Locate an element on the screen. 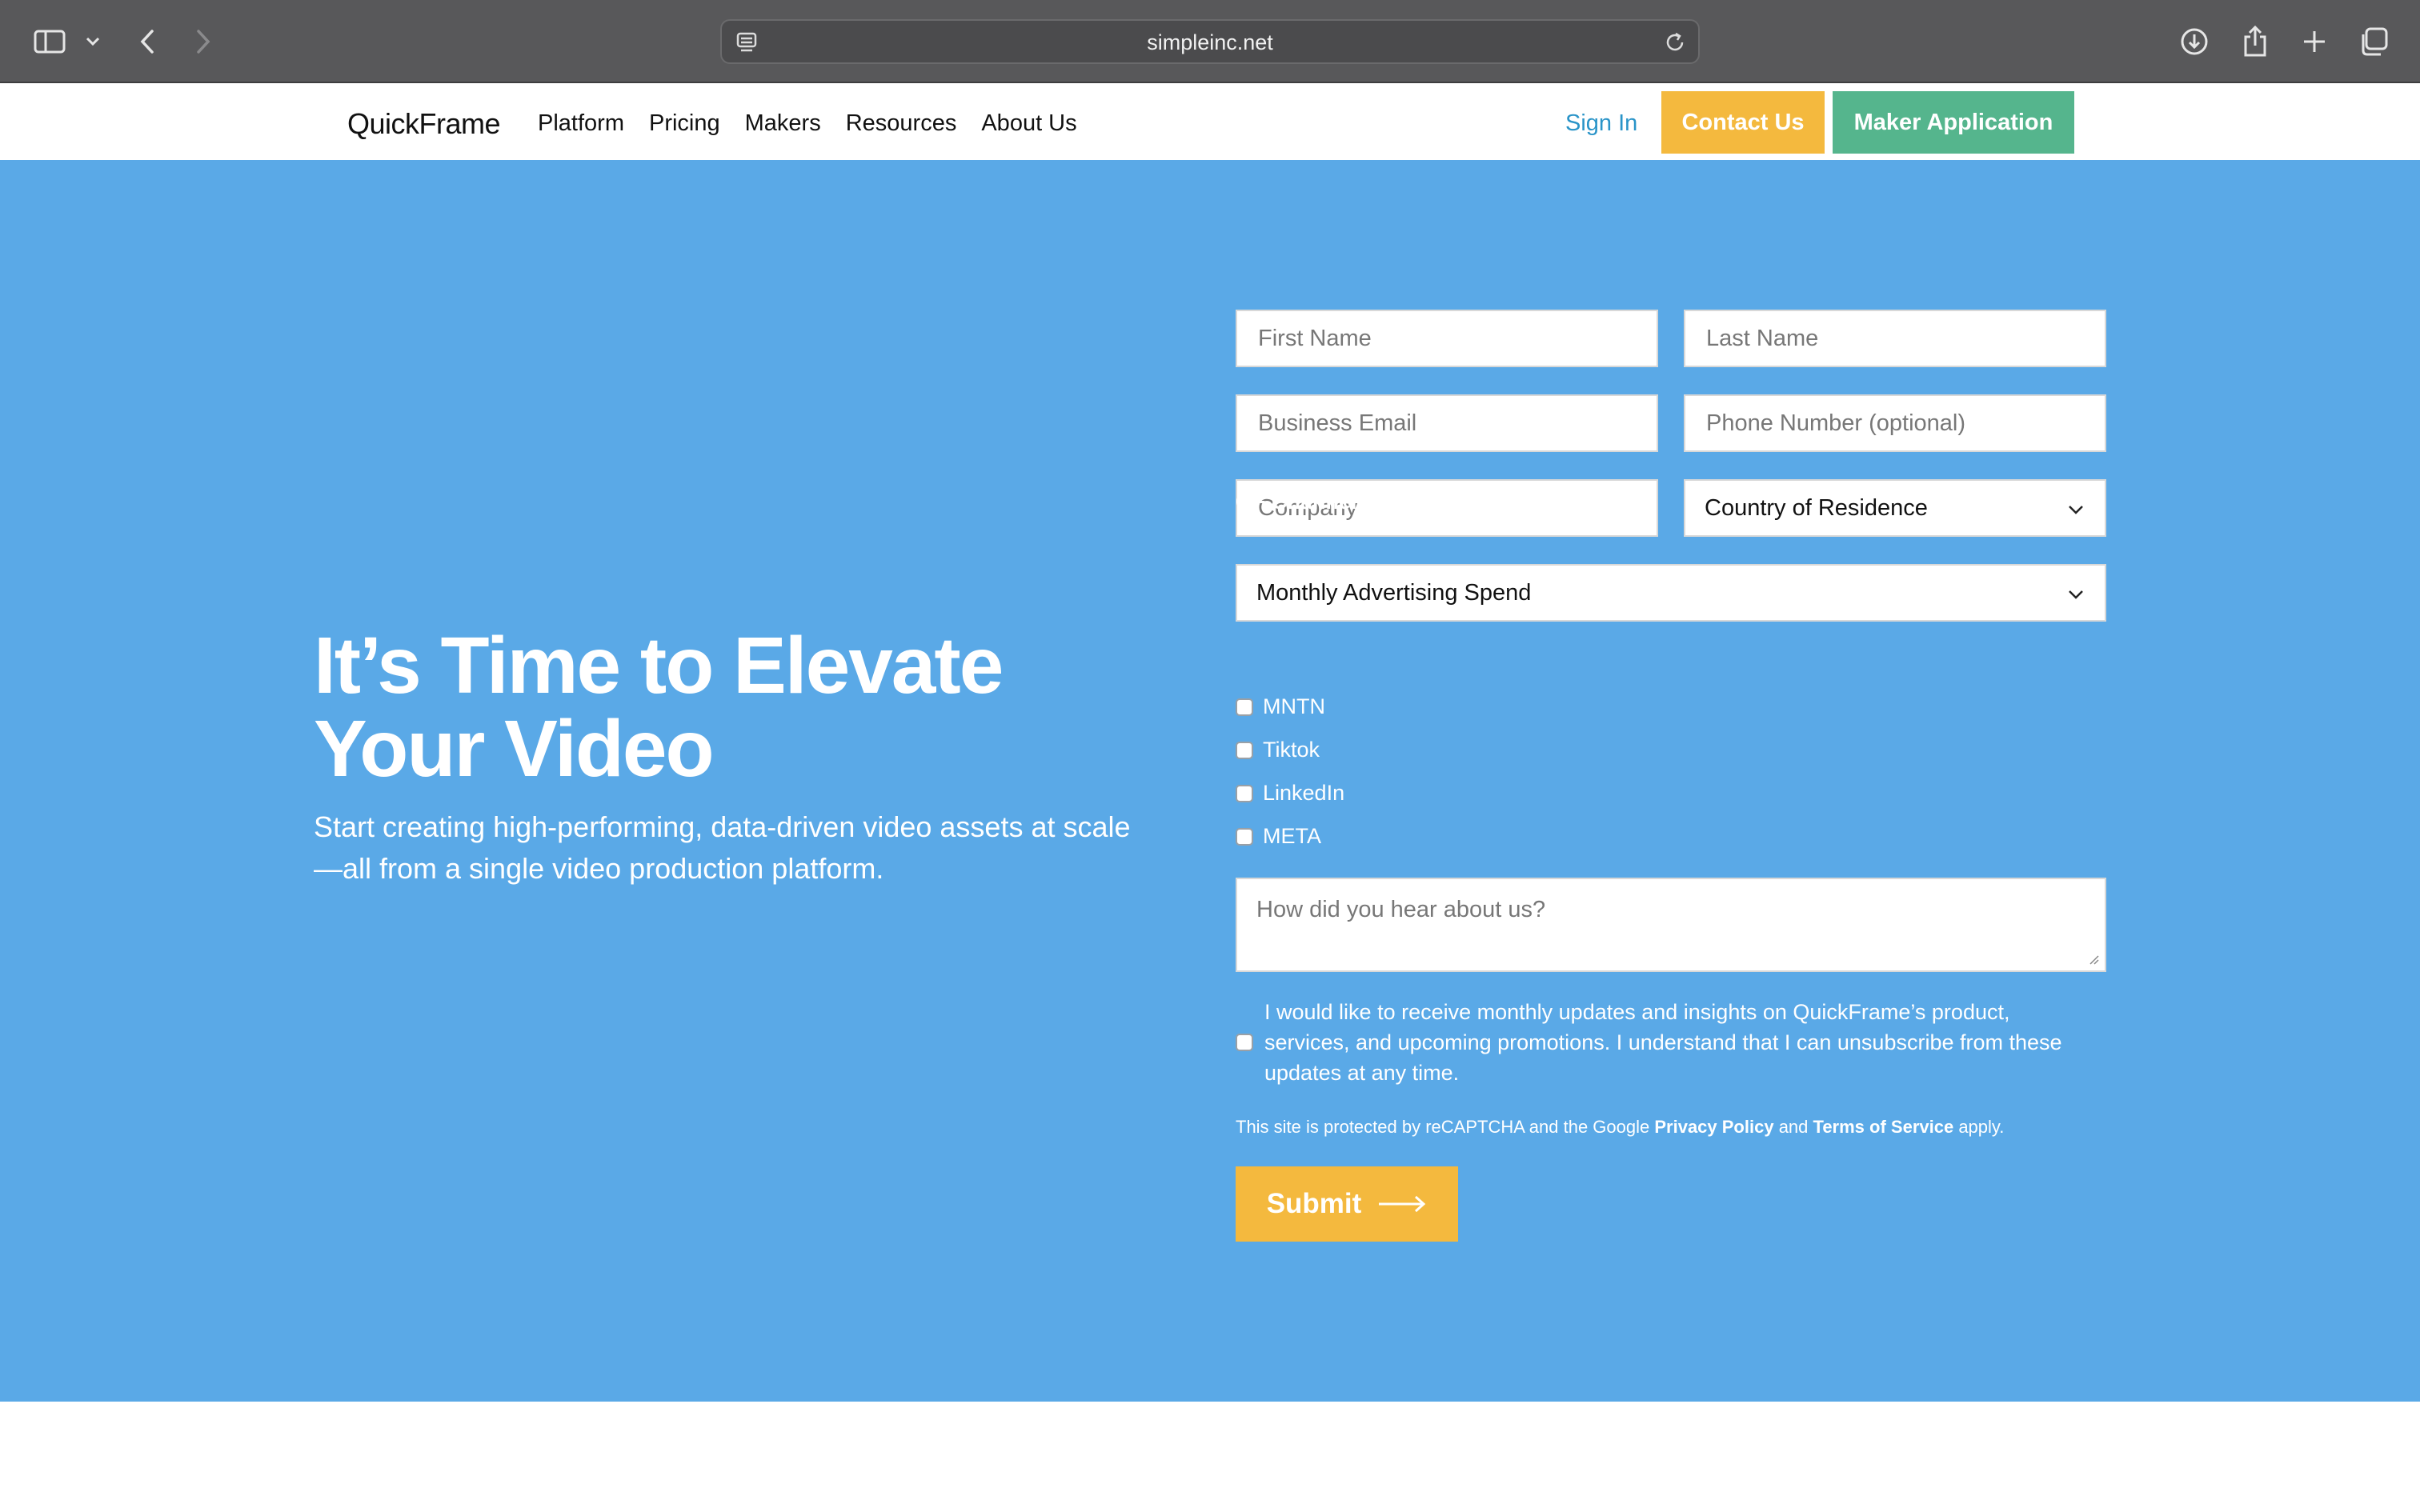  ad-spend-select-value: Monthly Advertising Spend is located at coordinates (1394, 592).